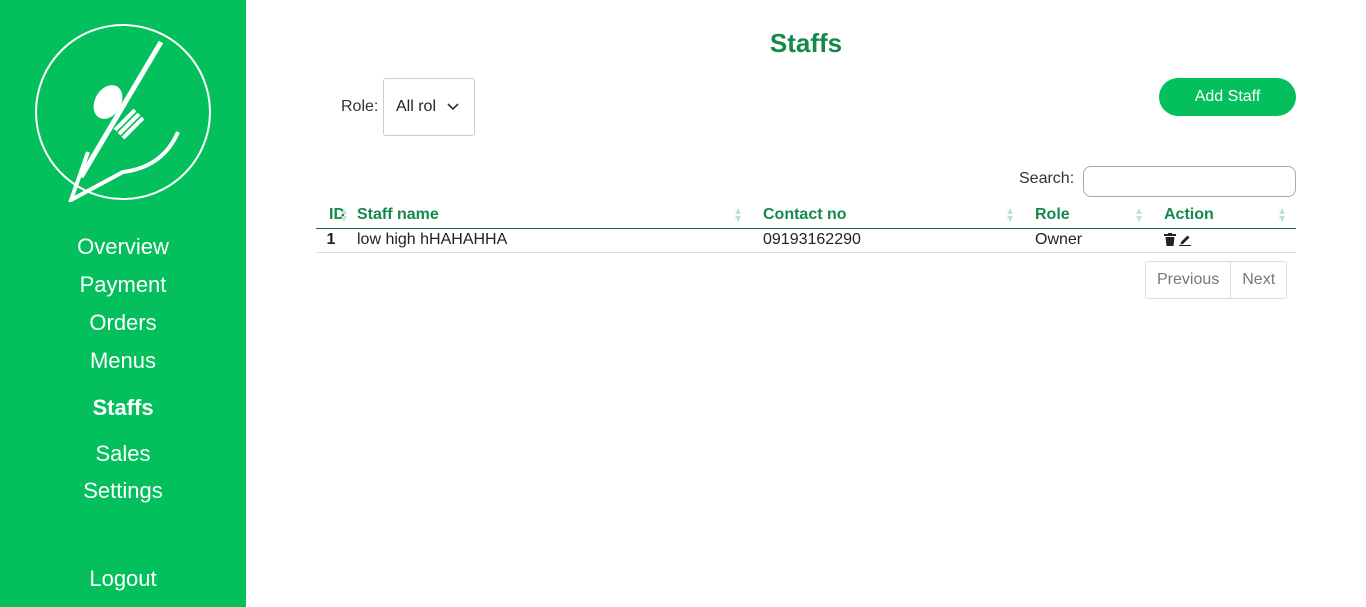 The height and width of the screenshot is (607, 1366). What do you see at coordinates (416, 106) in the screenshot?
I see `role-filter-value: All rol` at bounding box center [416, 106].